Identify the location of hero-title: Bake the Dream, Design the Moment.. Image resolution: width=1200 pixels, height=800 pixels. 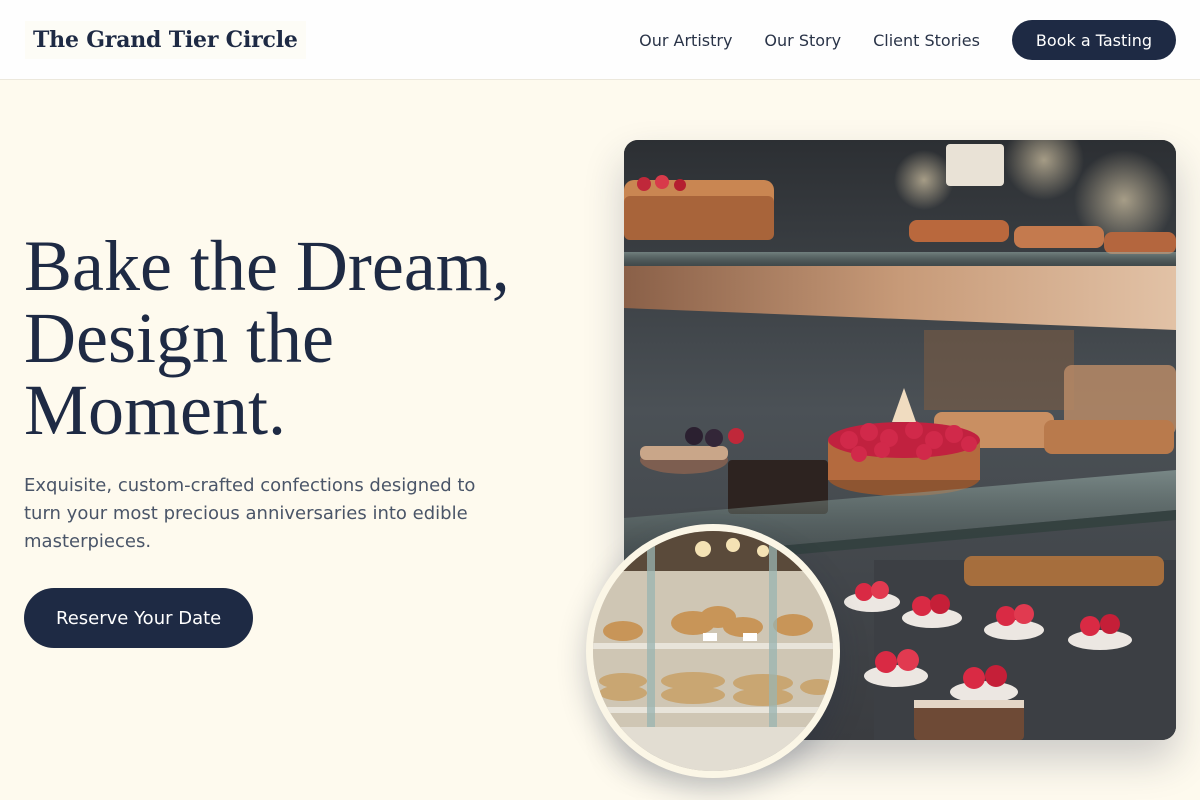
(304, 338).